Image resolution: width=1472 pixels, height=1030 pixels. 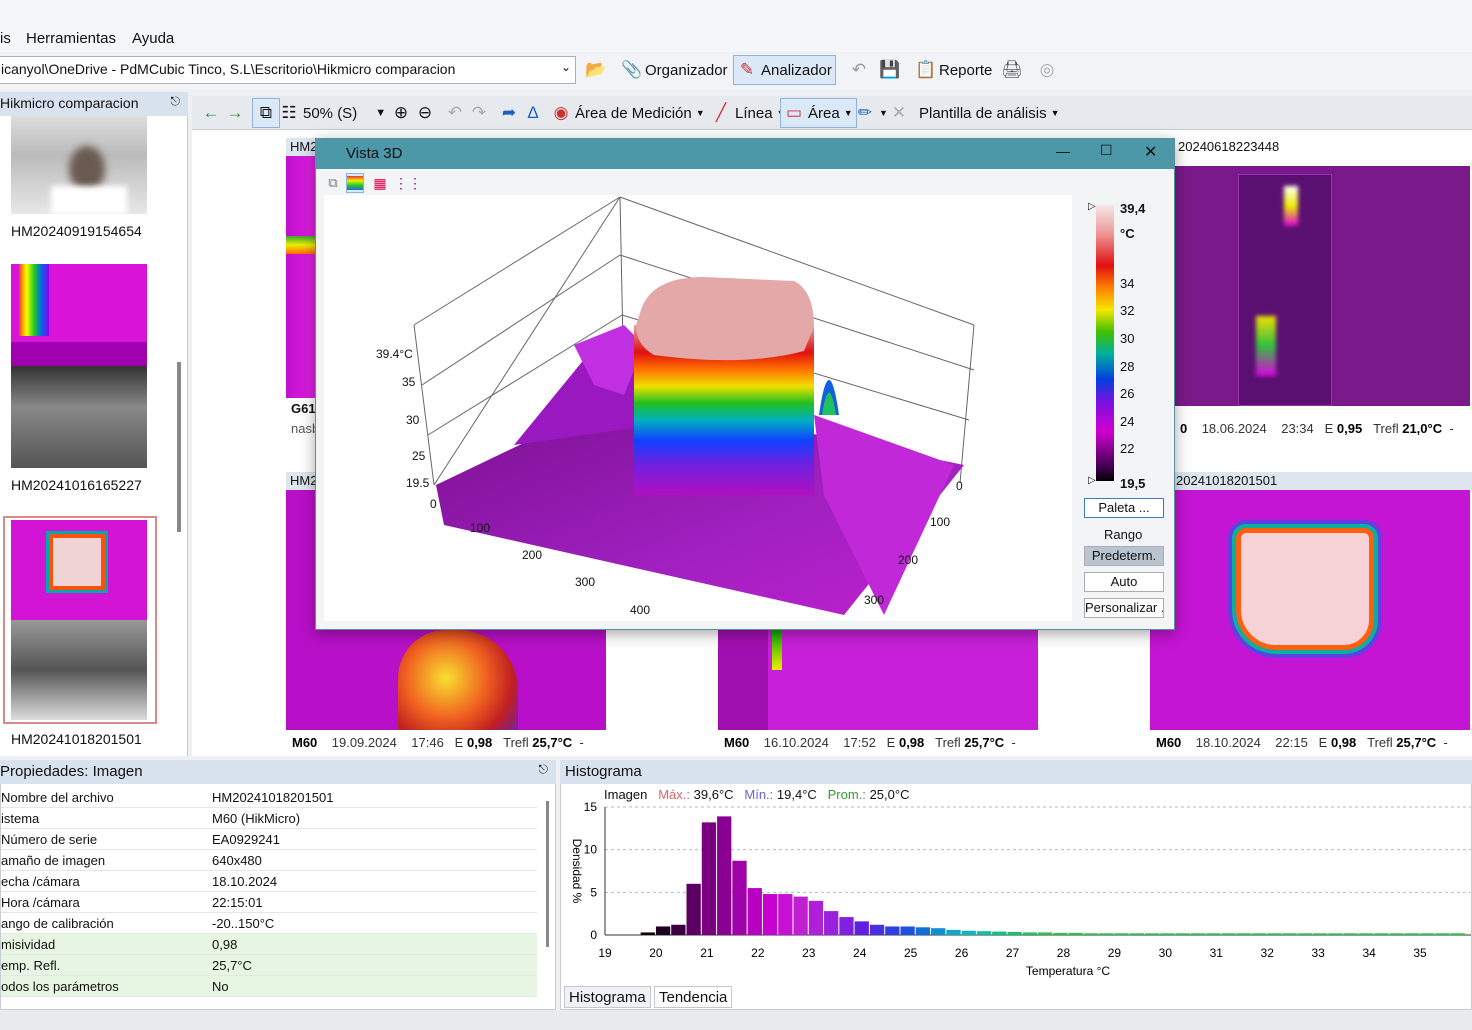 I want to click on menu-item-help: Ayuda, so click(x=153, y=38).